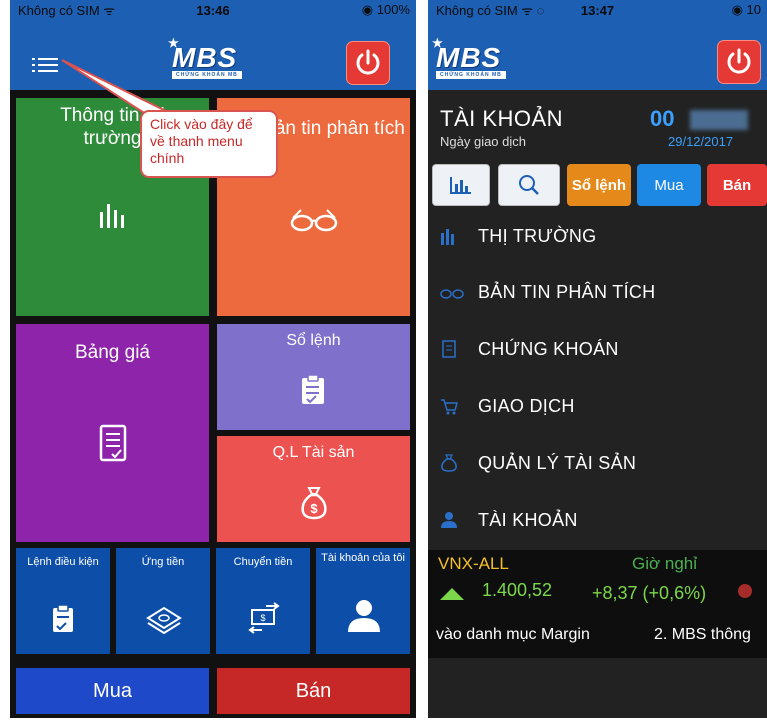 Image resolution: width=767 pixels, height=721 pixels. I want to click on search-button, so click(529, 185).